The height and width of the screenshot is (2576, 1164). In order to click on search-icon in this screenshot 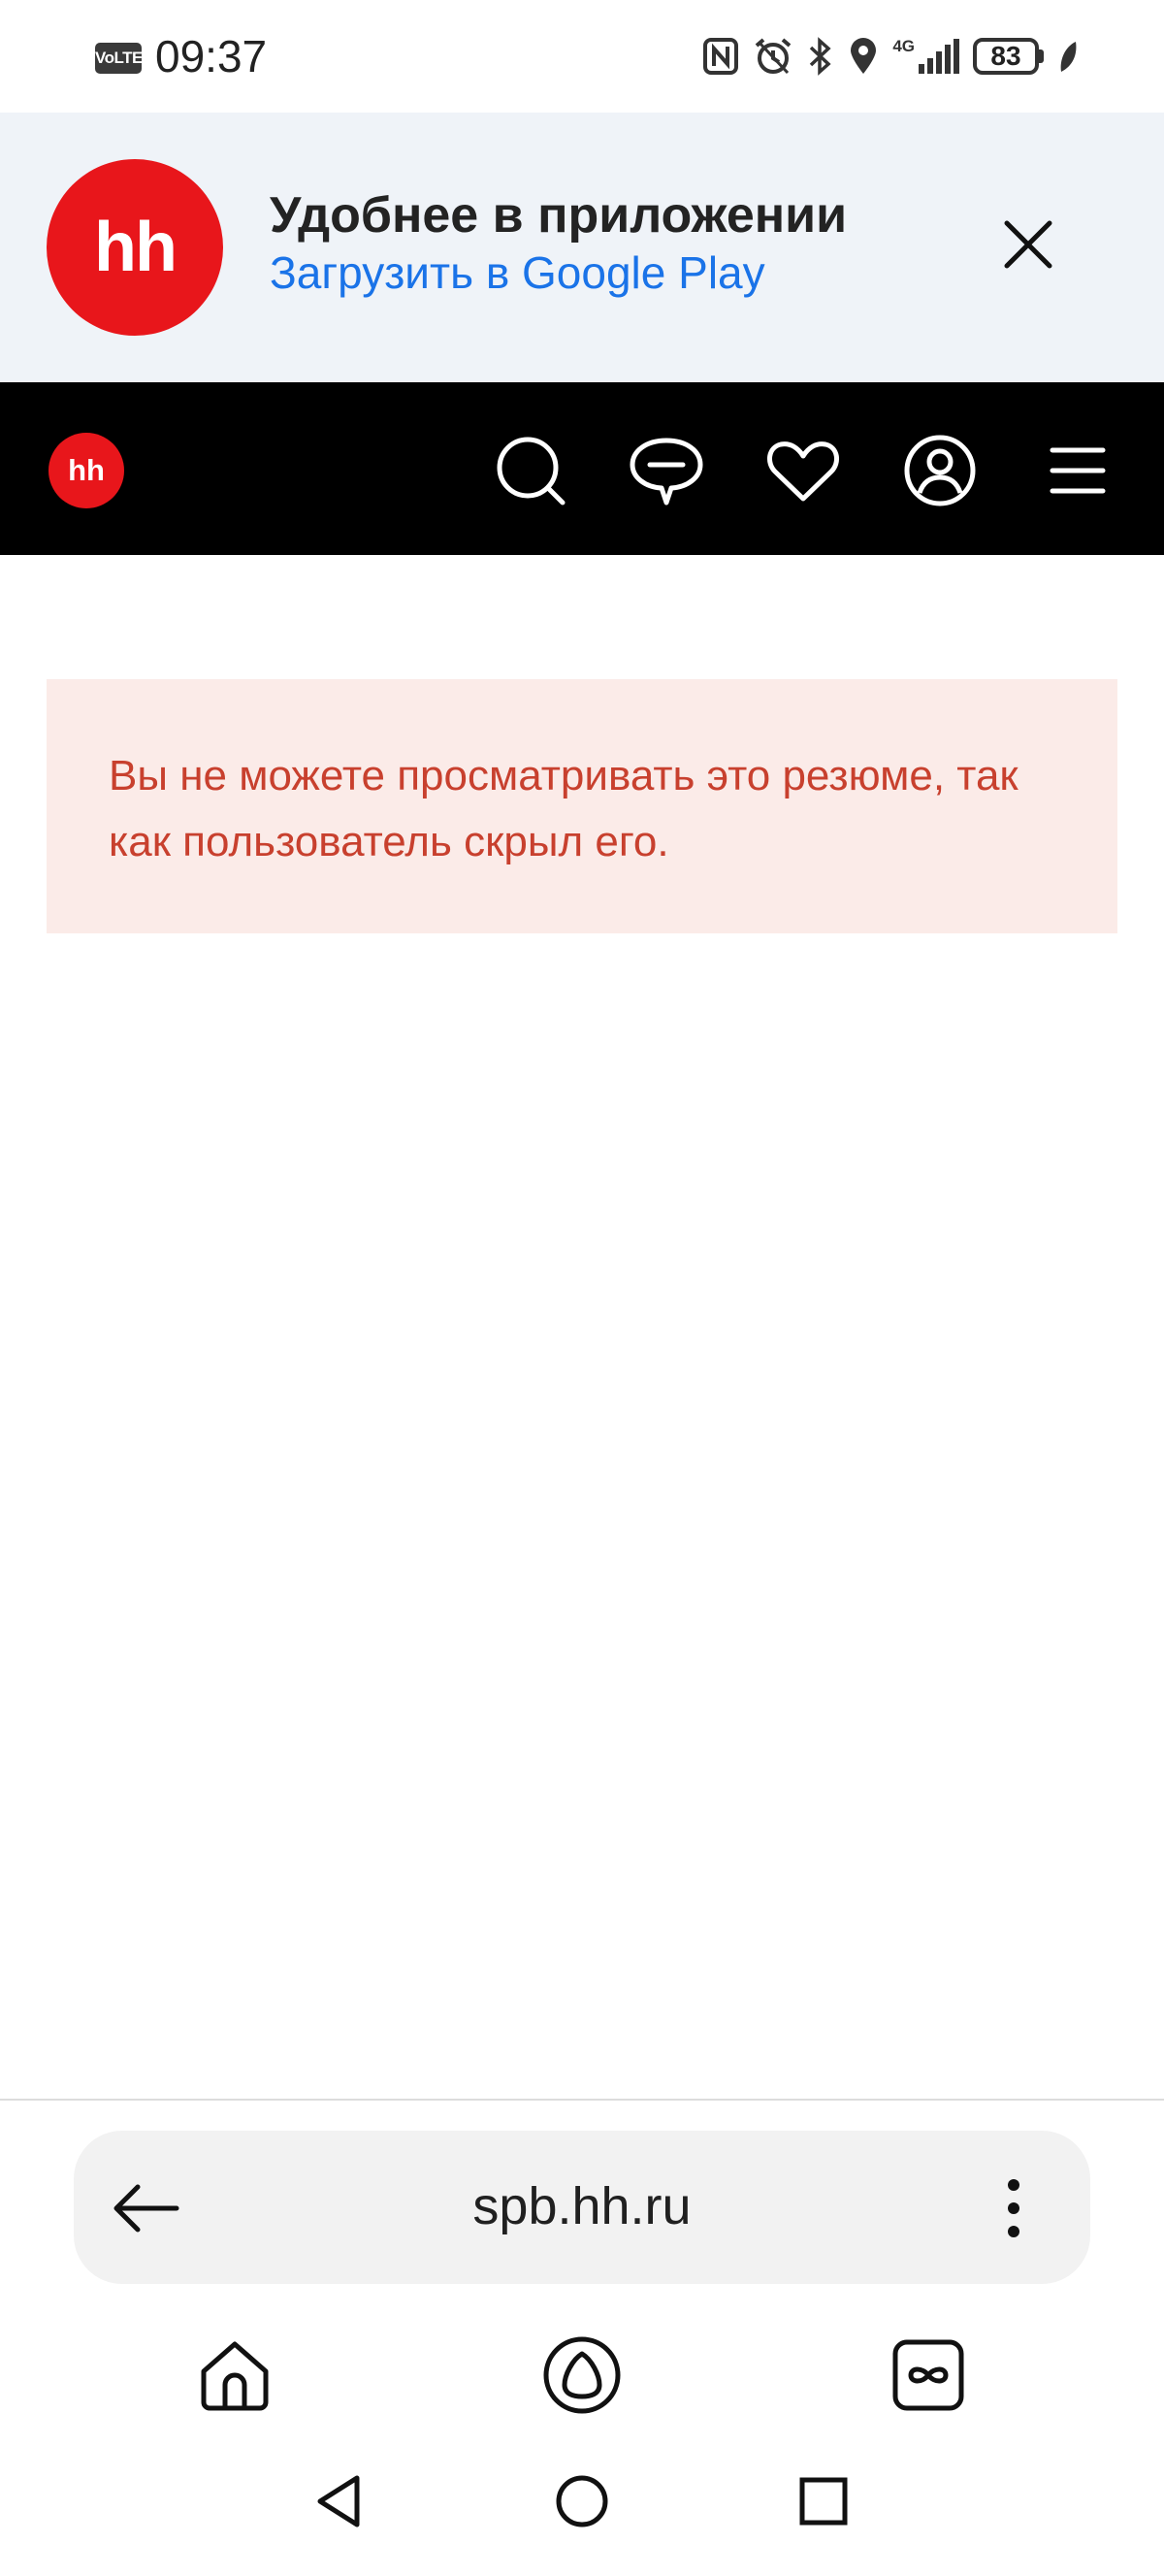, I will do `click(530, 470)`.